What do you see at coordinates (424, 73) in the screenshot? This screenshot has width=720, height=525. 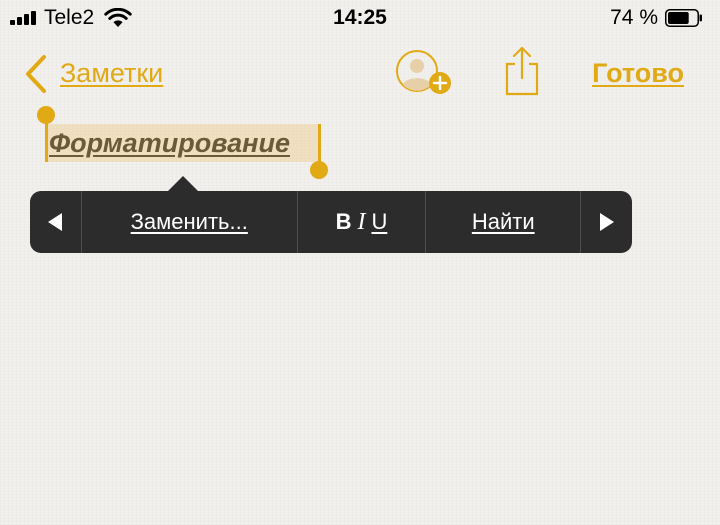 I see `add-person-icon` at bounding box center [424, 73].